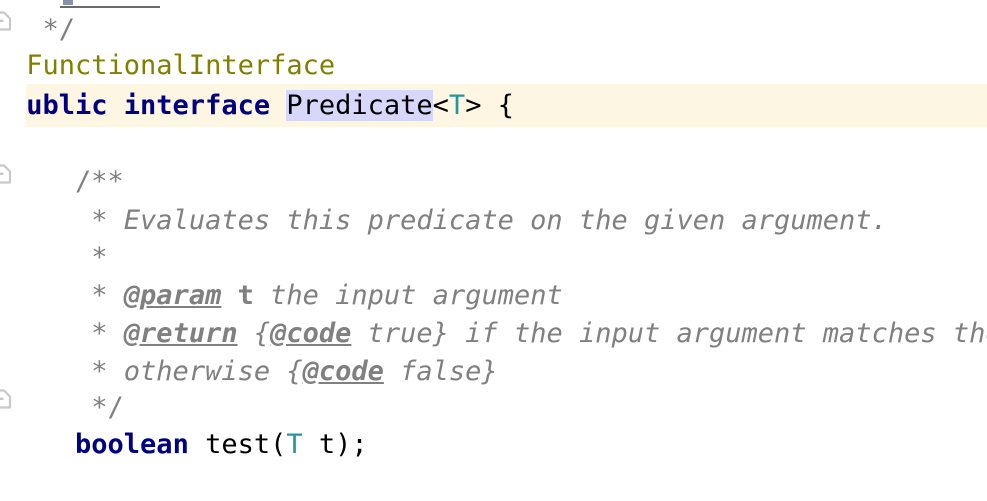 The height and width of the screenshot is (501, 987). What do you see at coordinates (254, 333) in the screenshot?
I see `code-token: {` at bounding box center [254, 333].